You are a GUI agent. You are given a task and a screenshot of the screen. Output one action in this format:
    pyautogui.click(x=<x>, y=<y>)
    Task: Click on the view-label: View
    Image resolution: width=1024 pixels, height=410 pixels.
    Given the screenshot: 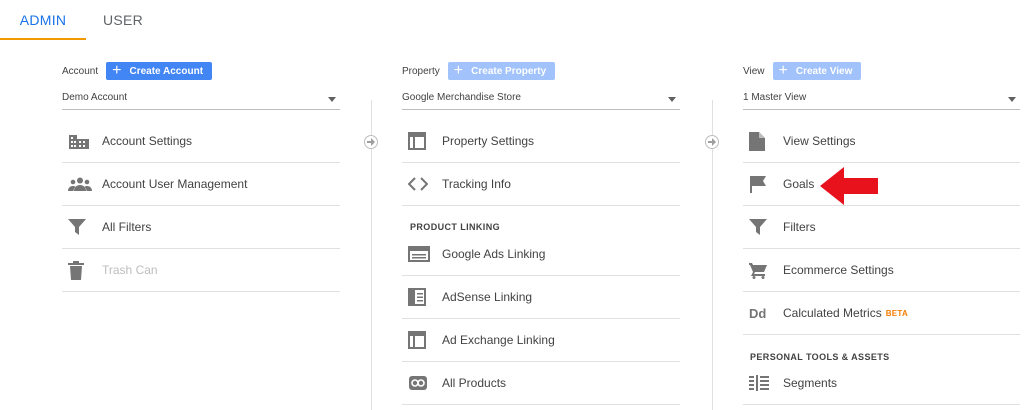 What is the action you would take?
    pyautogui.click(x=754, y=71)
    